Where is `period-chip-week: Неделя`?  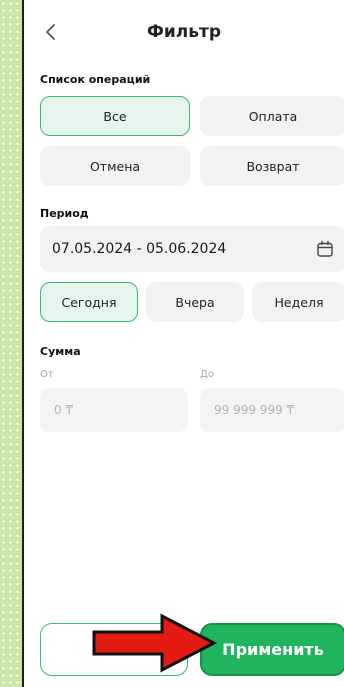
period-chip-week: Неделя is located at coordinates (298, 302).